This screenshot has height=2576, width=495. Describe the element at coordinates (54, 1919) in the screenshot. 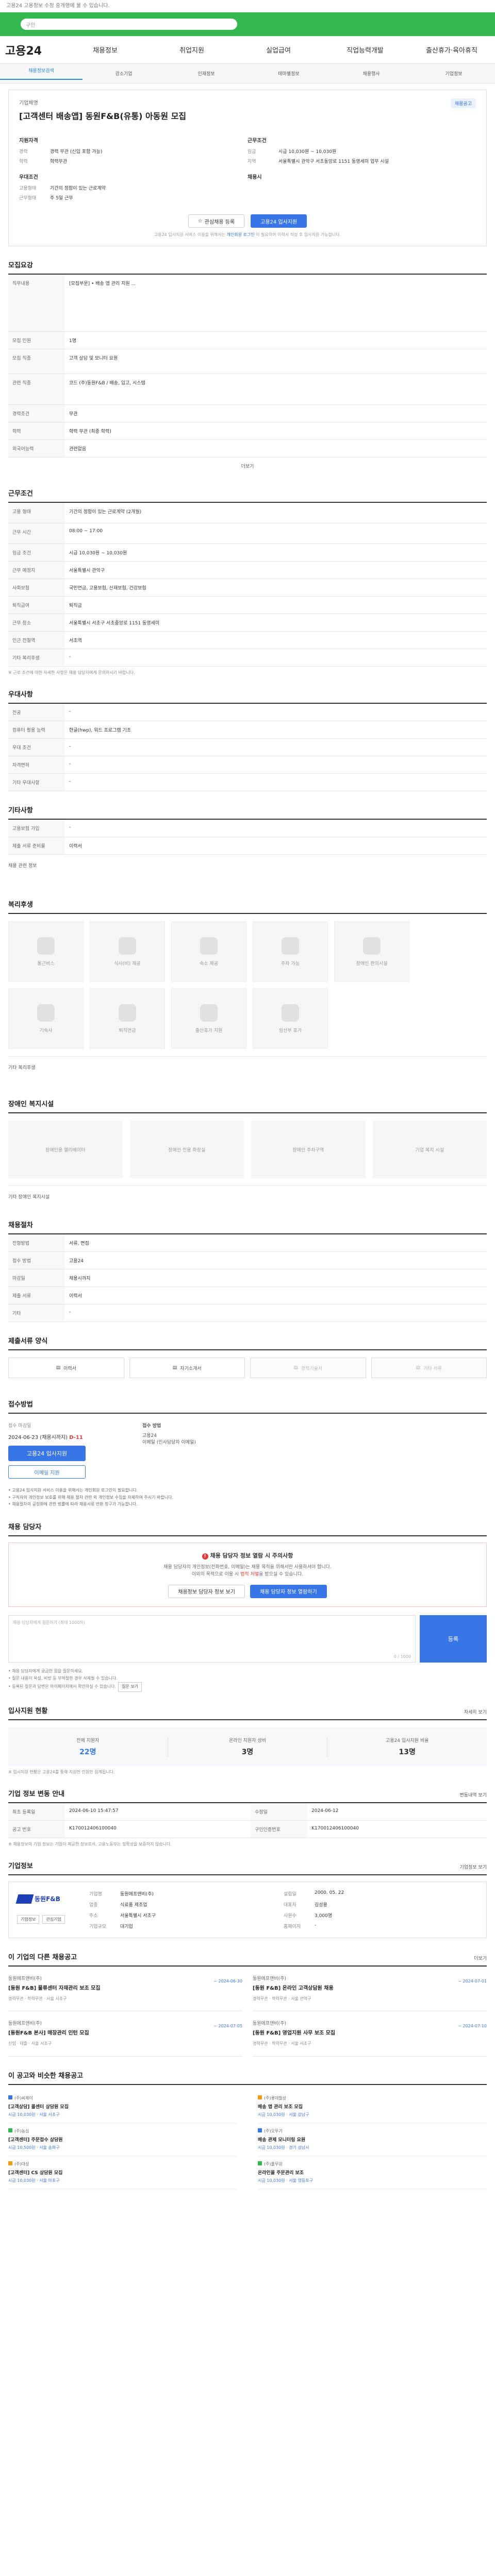

I see `favorite-company-button: 관심기업` at that location.